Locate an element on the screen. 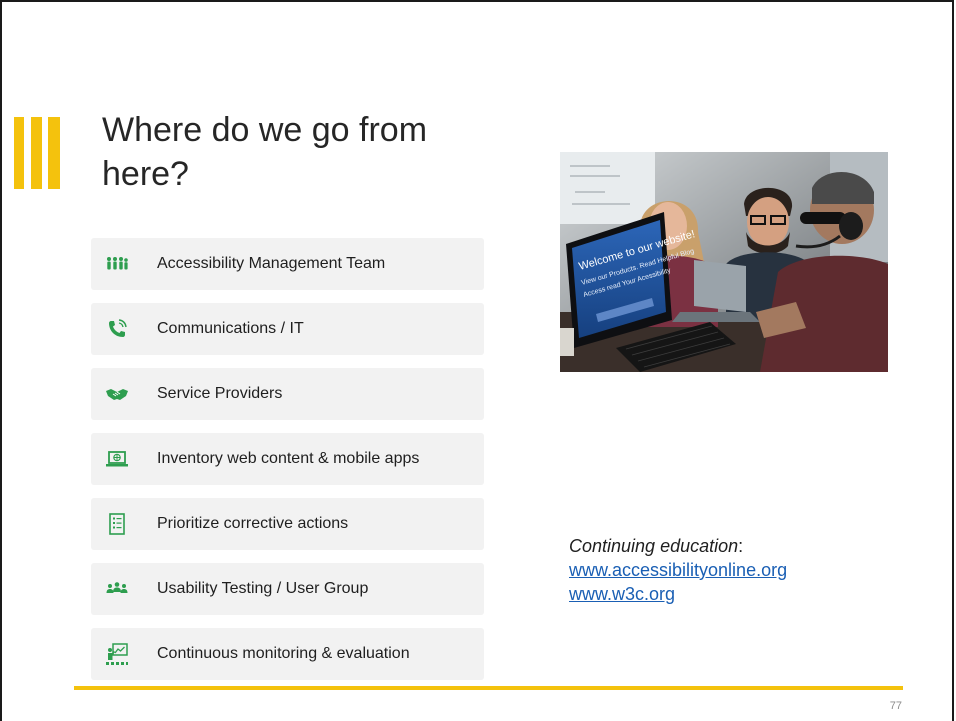  list-item-prioritize-actions: Prioritize corrective actions is located at coordinates (287, 524).